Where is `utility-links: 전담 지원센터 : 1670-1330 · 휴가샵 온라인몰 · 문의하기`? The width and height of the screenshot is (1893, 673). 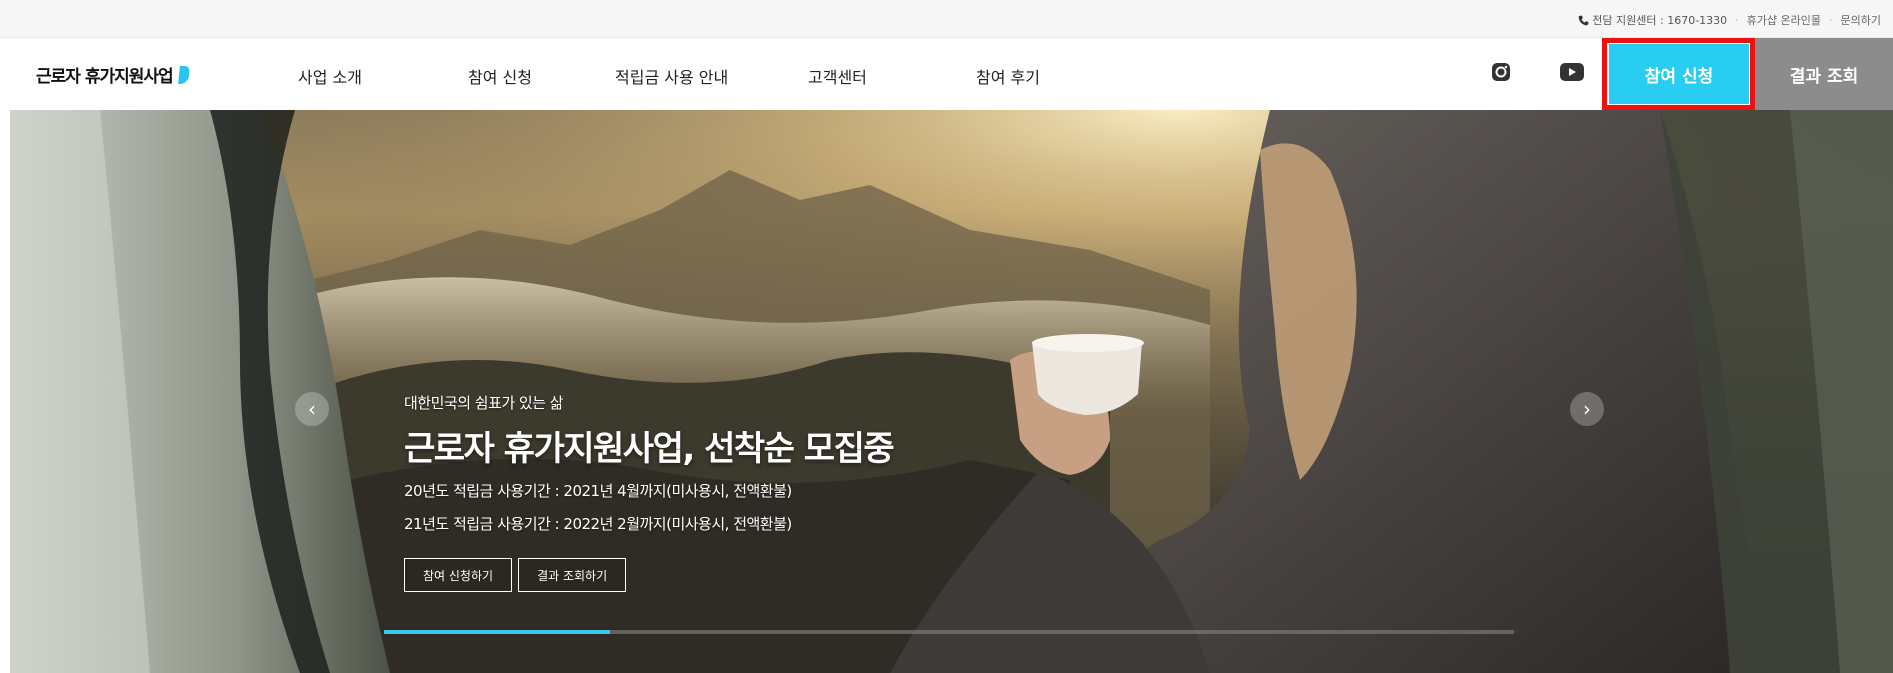 utility-links: 전담 지원센터 : 1670-1330 · 휴가샵 온라인몰 · 문의하기 is located at coordinates (1729, 20).